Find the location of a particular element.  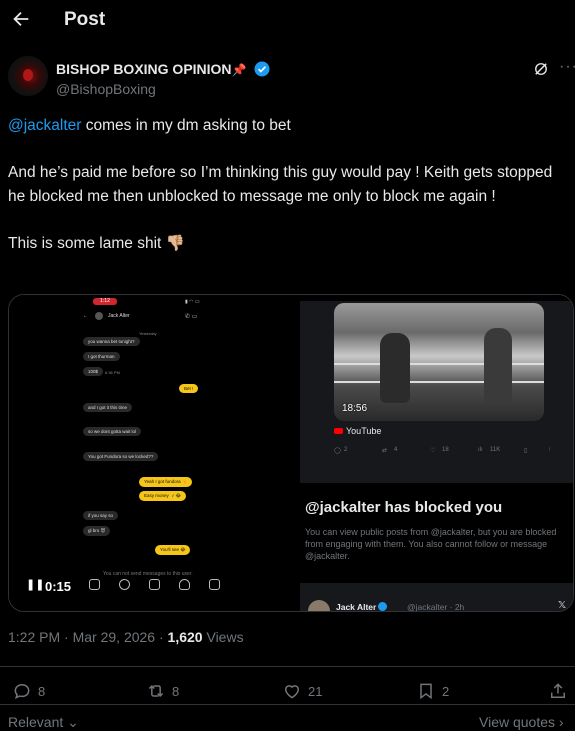

jack-alter-row: Jack Alter @jackalter · 2h 𝕏 is located at coordinates (436, 603).